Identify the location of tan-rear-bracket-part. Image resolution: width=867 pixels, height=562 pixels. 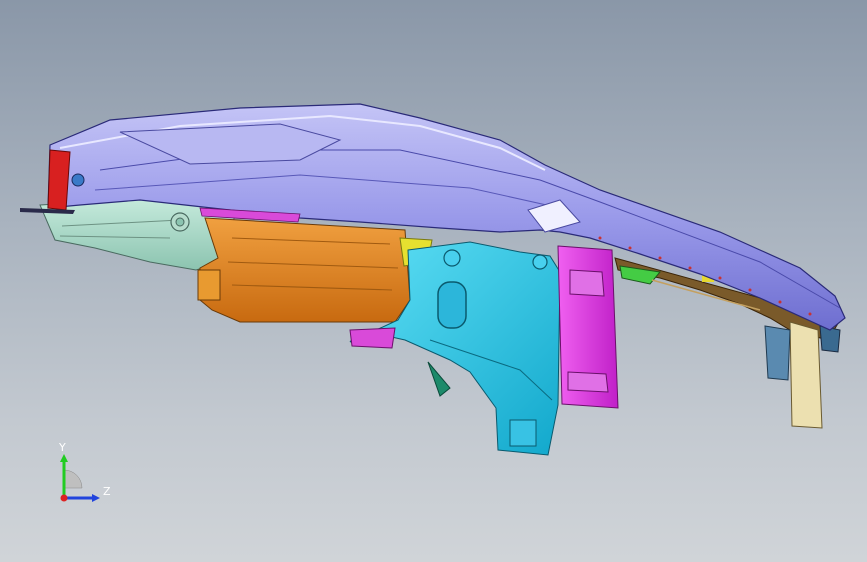
(802, 375).